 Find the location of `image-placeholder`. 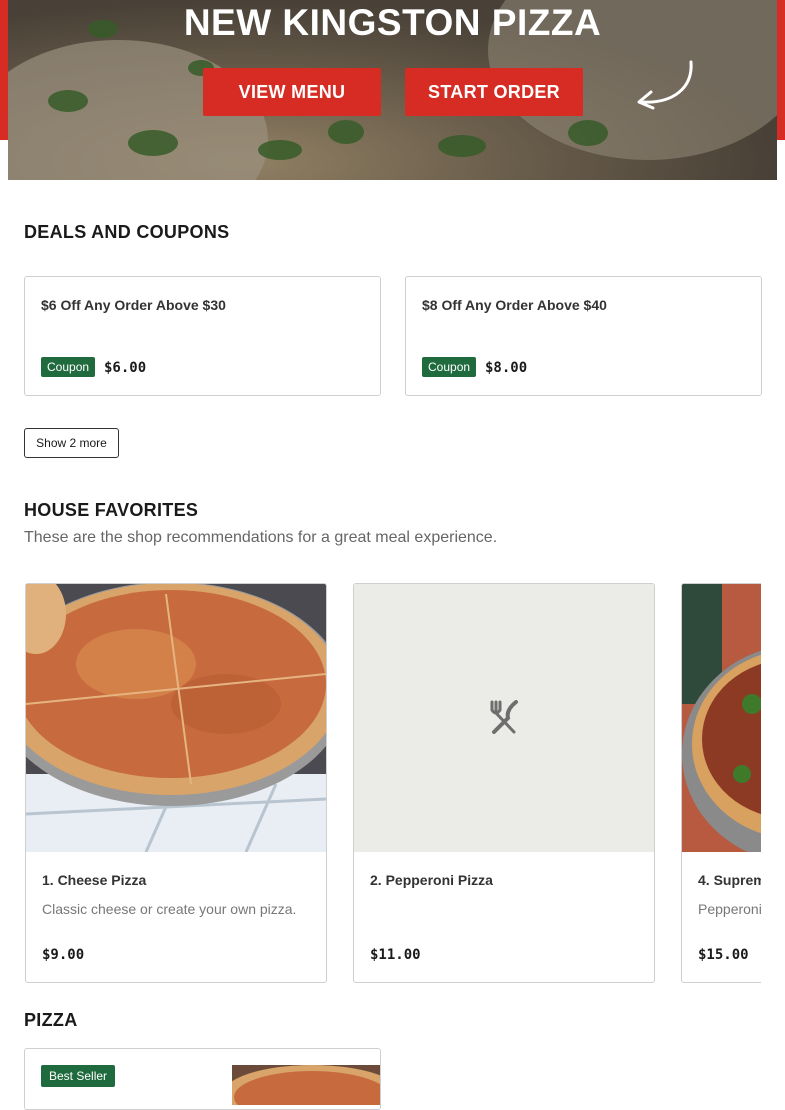

image-placeholder is located at coordinates (504, 718).